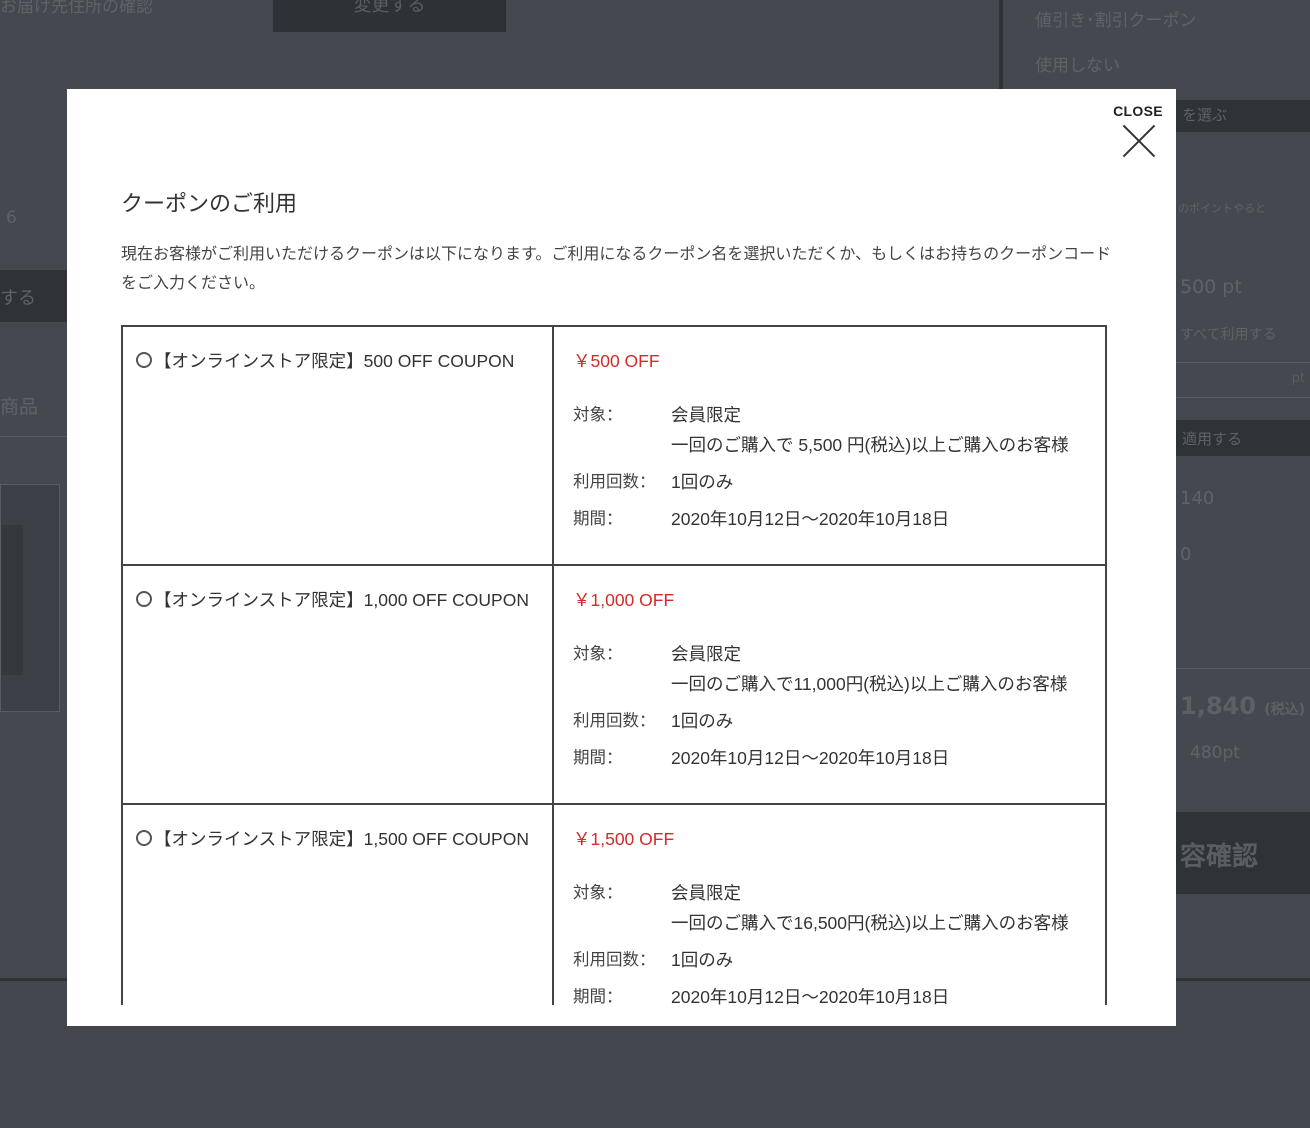  Describe the element at coordinates (888, 669) in the screenshot. I see `target-value: 会員限定 一回のご購入で11,000円(税込)以上ご購入のお客様` at that location.